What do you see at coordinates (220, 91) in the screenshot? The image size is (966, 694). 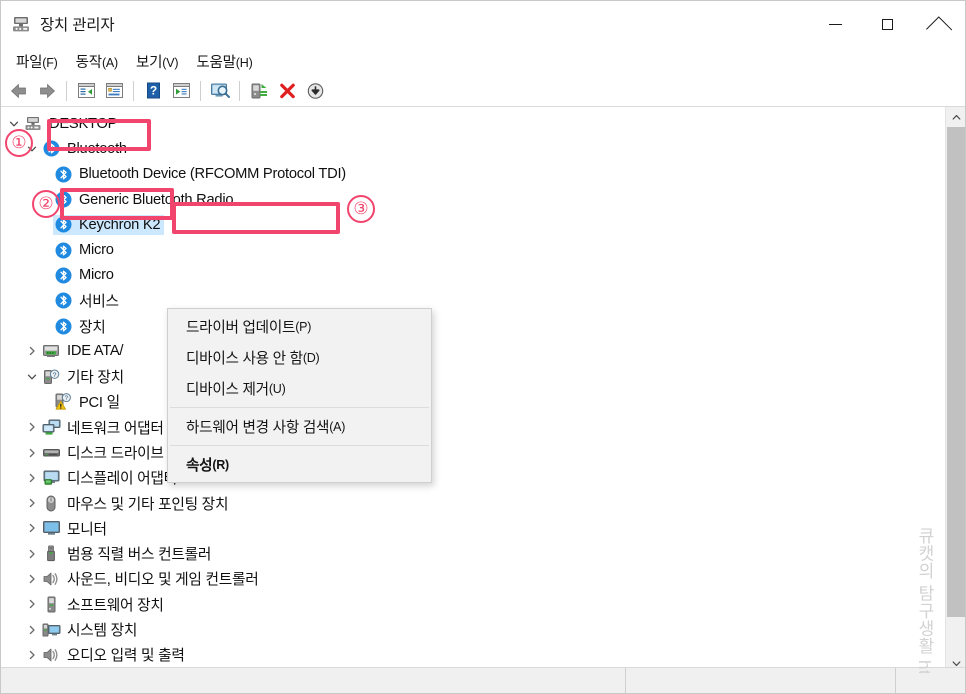 I see `scan-hardware-changes-button` at bounding box center [220, 91].